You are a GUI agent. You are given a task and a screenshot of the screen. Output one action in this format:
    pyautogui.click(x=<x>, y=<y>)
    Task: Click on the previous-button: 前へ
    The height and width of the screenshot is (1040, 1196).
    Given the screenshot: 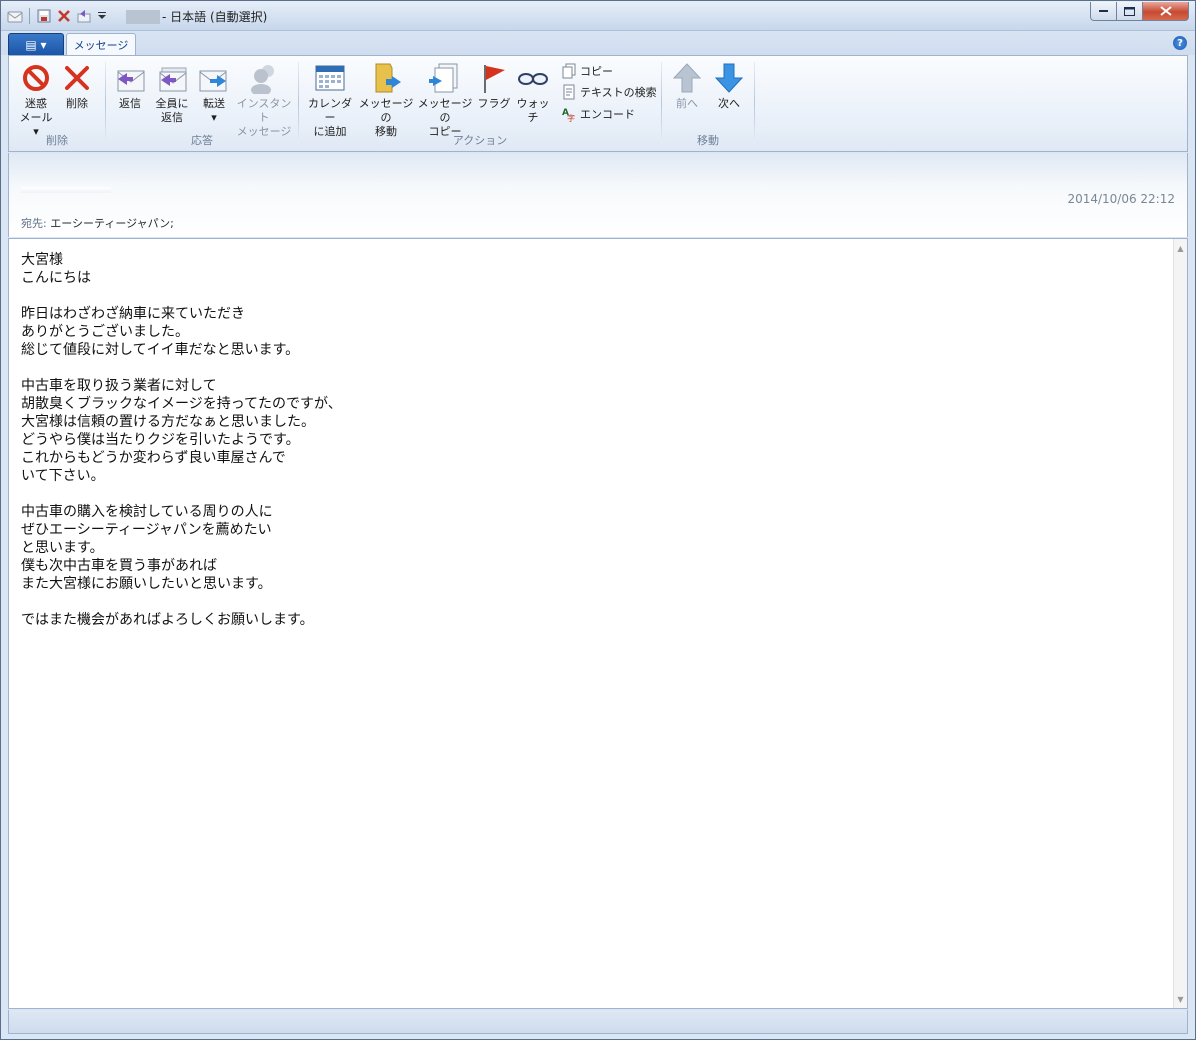 What is the action you would take?
    pyautogui.click(x=687, y=86)
    